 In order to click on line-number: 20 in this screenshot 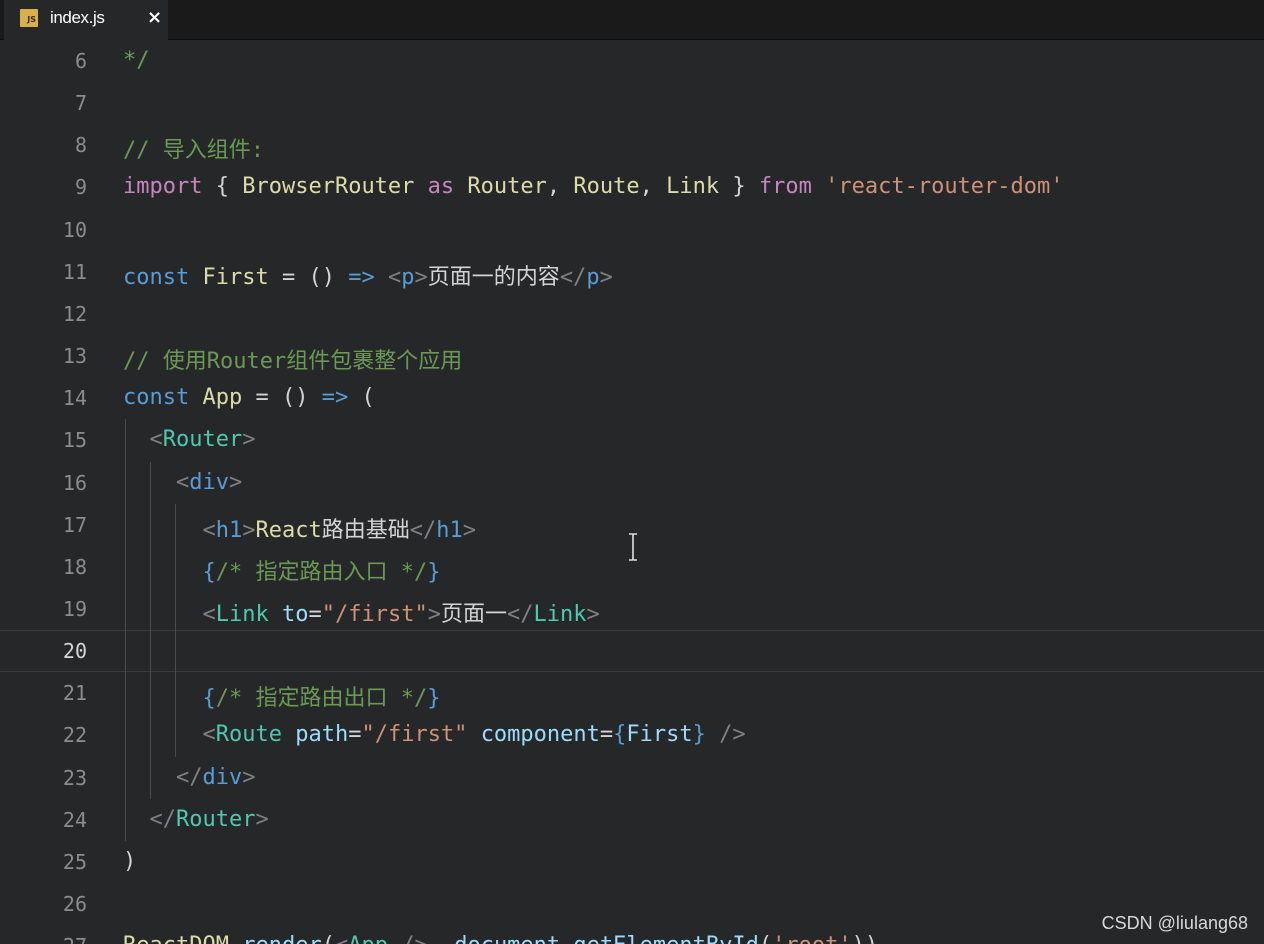, I will do `click(74, 651)`.